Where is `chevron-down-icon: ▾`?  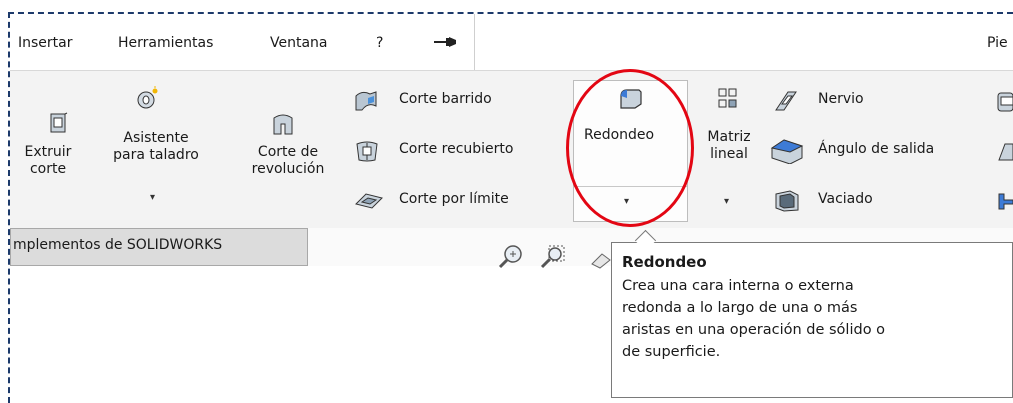
chevron-down-icon: ▾ is located at coordinates (152, 197).